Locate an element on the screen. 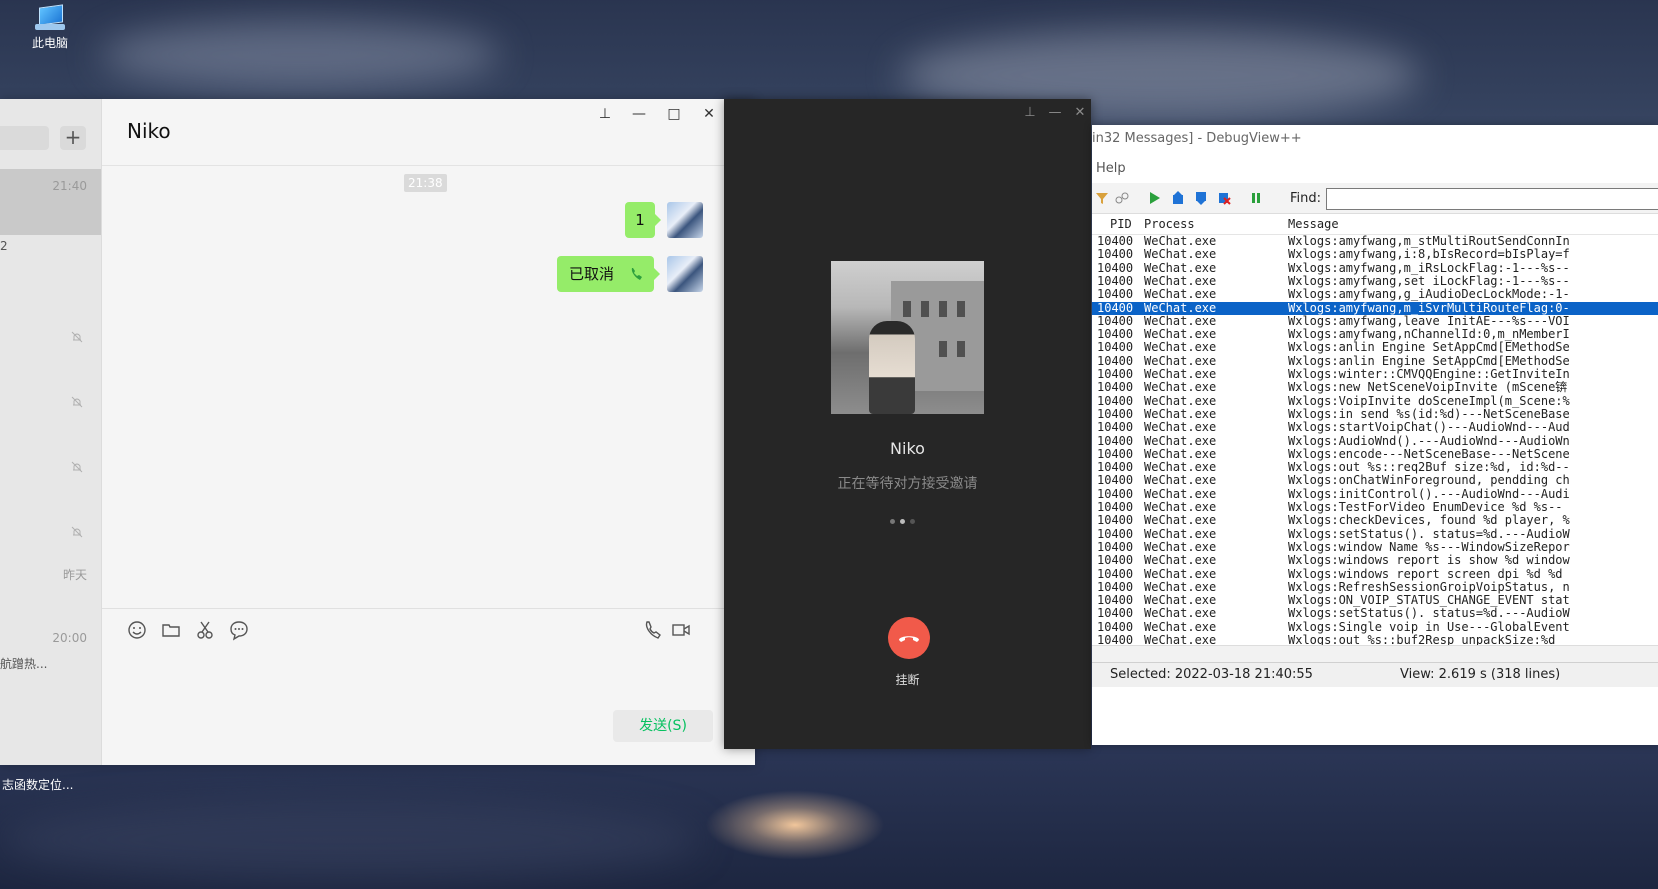  search-input is located at coordinates (24, 138).